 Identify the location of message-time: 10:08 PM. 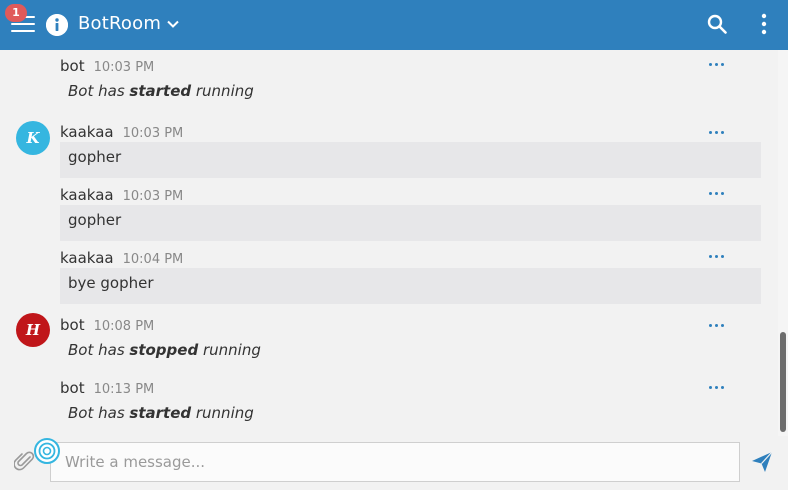
(124, 326).